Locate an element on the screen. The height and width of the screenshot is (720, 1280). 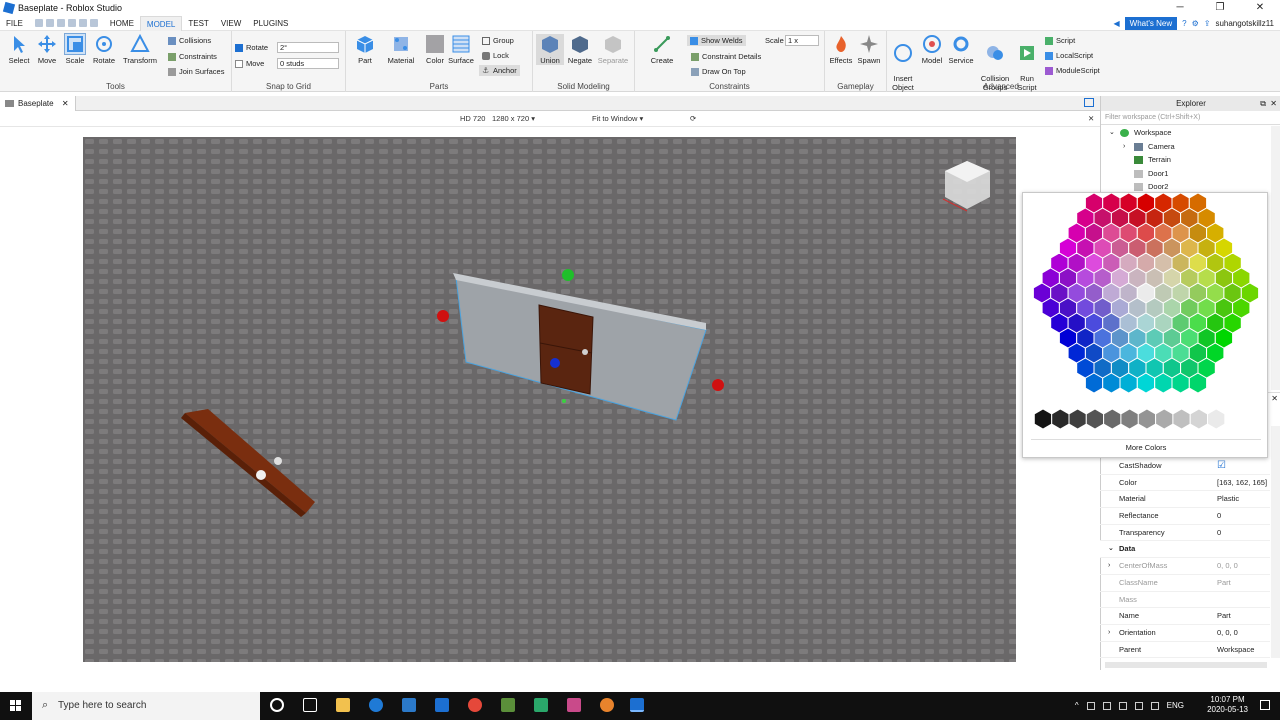
rotate-snap-checkbox is located at coordinates (239, 47).